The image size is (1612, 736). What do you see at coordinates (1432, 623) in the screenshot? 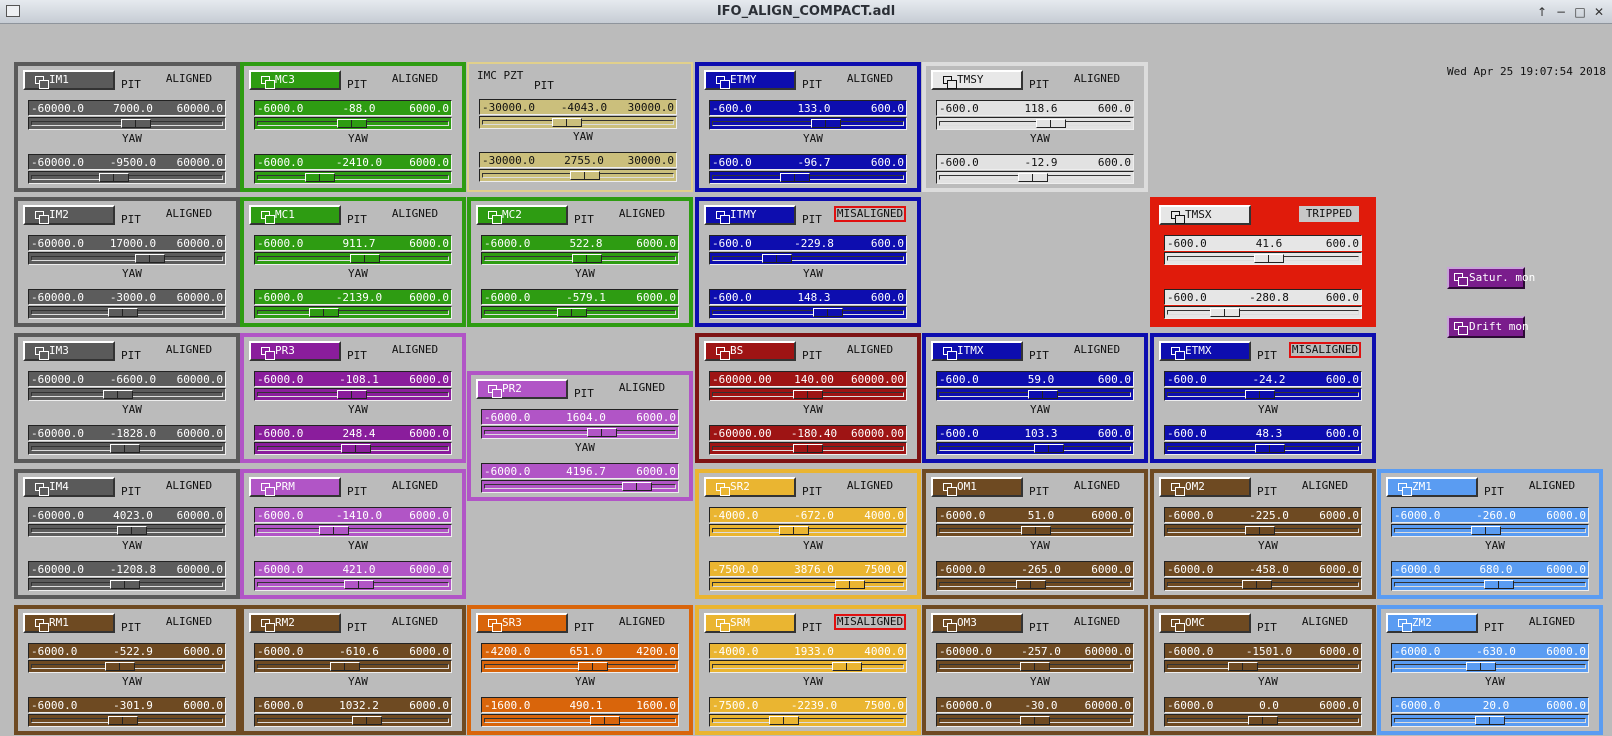
I see `related-display-zm2: ZM2` at bounding box center [1432, 623].